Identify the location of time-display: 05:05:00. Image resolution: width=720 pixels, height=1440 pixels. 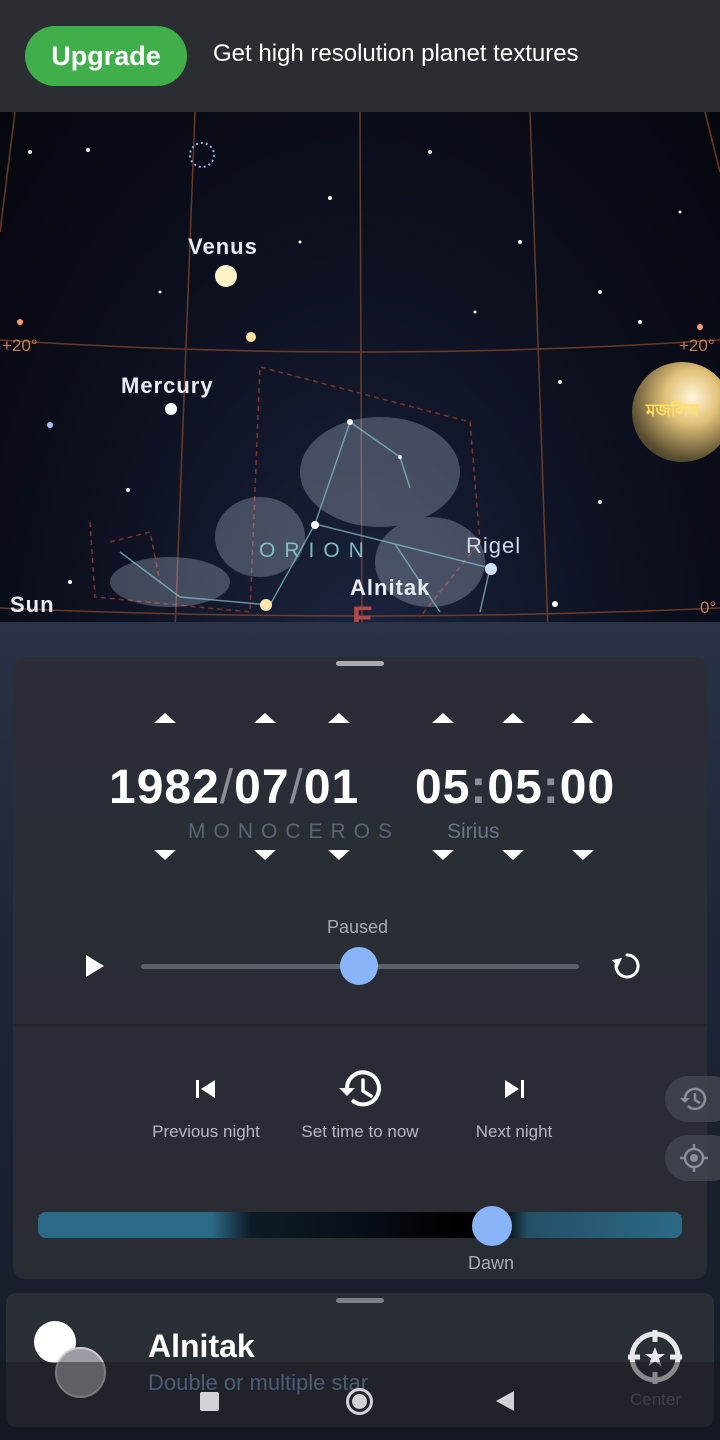
(515, 787).